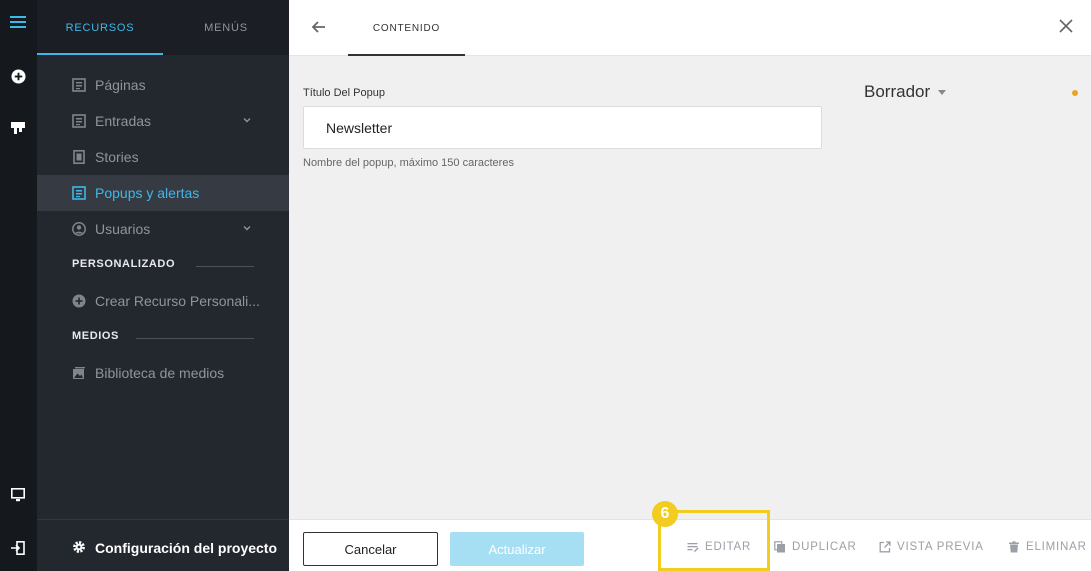 The width and height of the screenshot is (1091, 571). What do you see at coordinates (79, 193) in the screenshot?
I see `popup-icon` at bounding box center [79, 193].